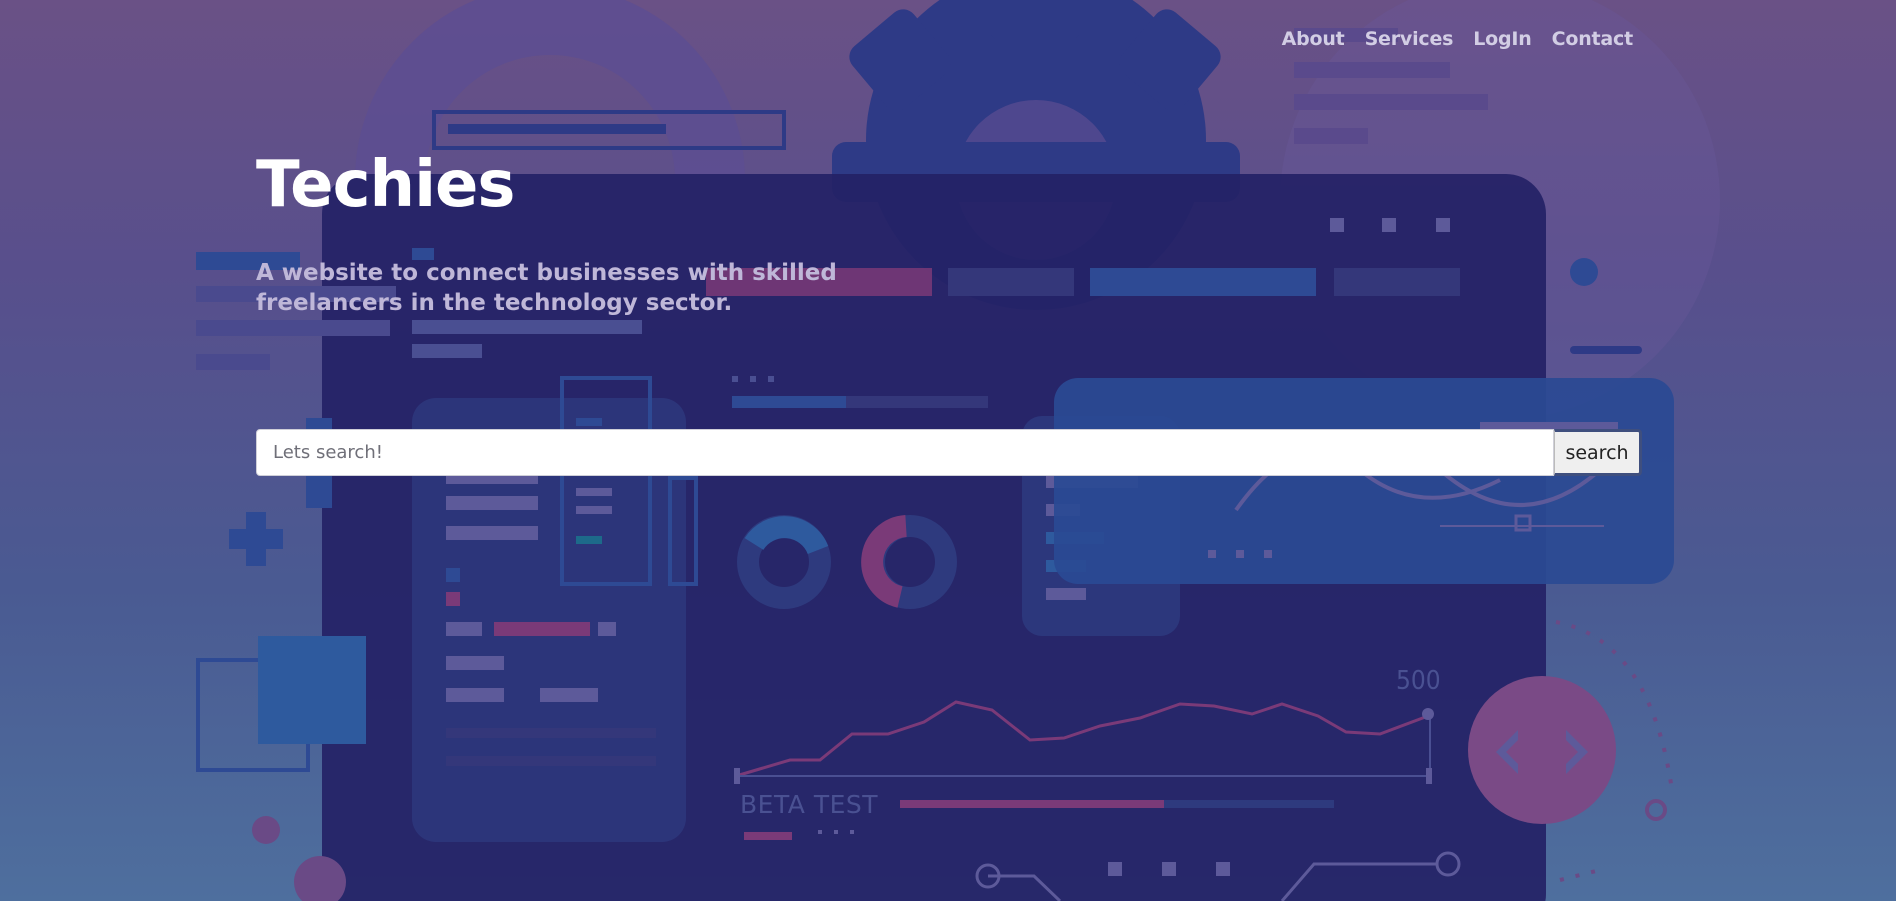  Describe the element at coordinates (1458, 39) in the screenshot. I see `top-nav: About Services LogIn Contact` at that location.